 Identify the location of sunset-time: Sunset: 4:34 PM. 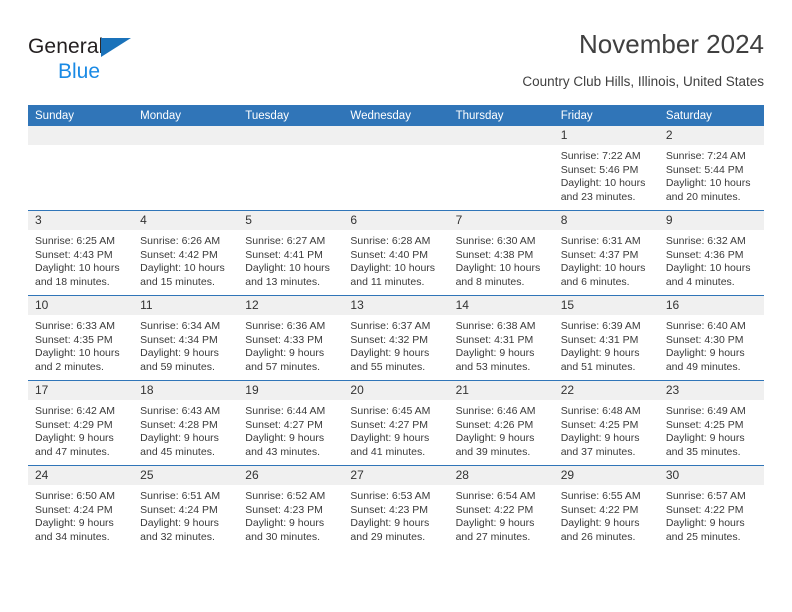
(179, 339).